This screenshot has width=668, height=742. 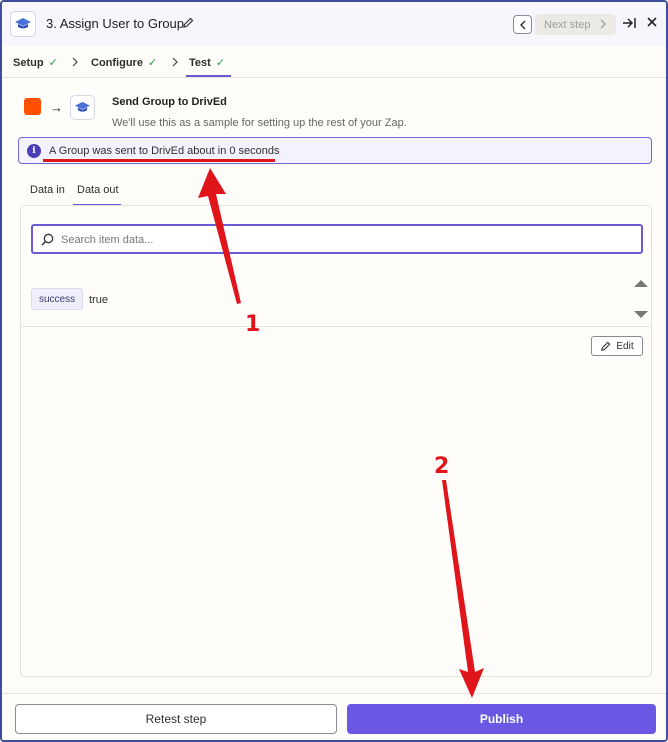 What do you see at coordinates (57, 299) in the screenshot?
I see `data-key-badge: success` at bounding box center [57, 299].